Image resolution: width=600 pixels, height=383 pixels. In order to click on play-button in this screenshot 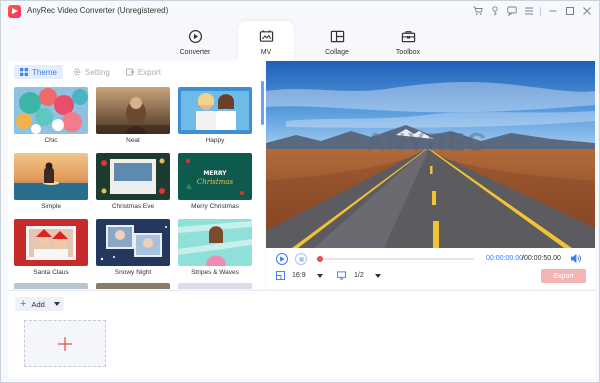, I will do `click(282, 259)`.